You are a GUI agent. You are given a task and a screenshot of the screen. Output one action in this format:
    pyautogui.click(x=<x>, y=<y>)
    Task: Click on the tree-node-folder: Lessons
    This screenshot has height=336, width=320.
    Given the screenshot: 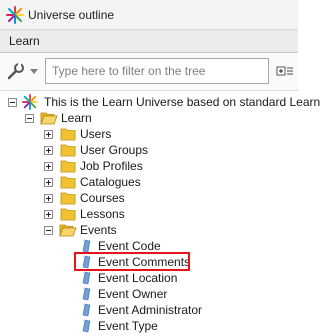 What is the action you would take?
    pyautogui.click(x=100, y=214)
    